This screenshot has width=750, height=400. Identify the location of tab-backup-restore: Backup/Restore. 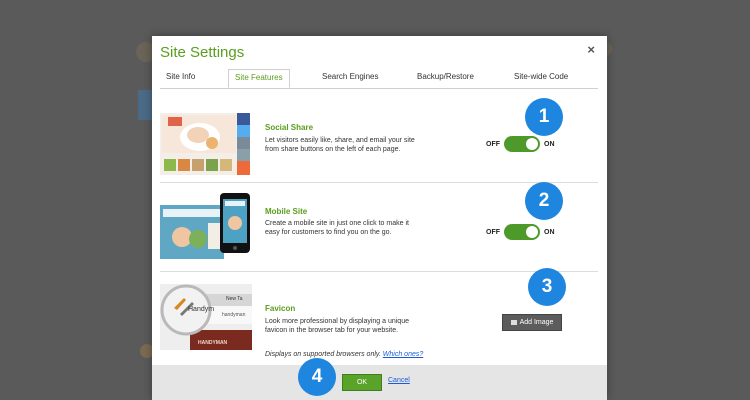
(445, 76).